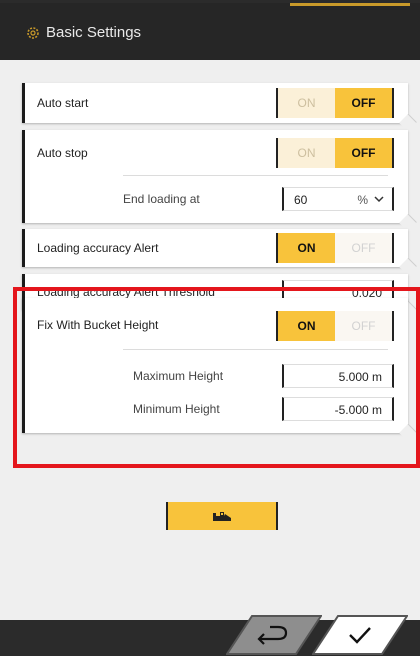  What do you see at coordinates (215, 248) in the screenshot?
I see `loading-alert-row: Loading accuracy Alert ON OFF` at bounding box center [215, 248].